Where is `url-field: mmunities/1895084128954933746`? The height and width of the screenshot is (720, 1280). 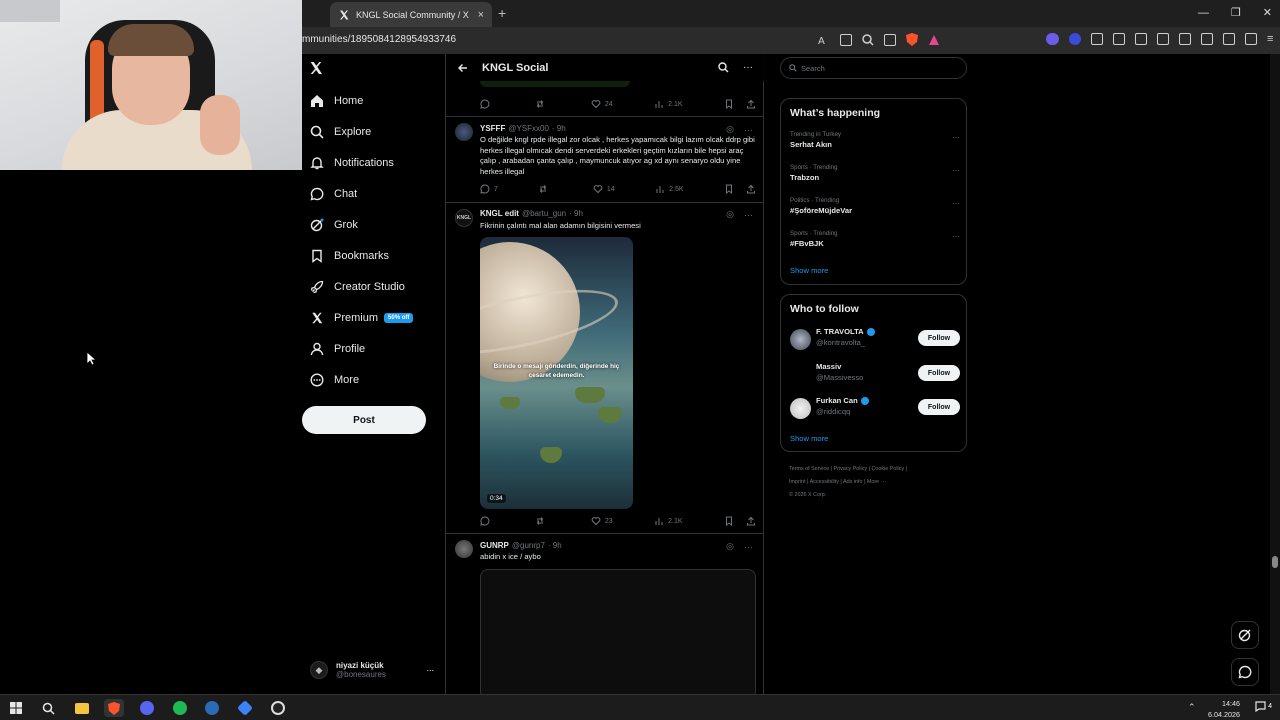 url-field: mmunities/1895084128954933746 is located at coordinates (379, 39).